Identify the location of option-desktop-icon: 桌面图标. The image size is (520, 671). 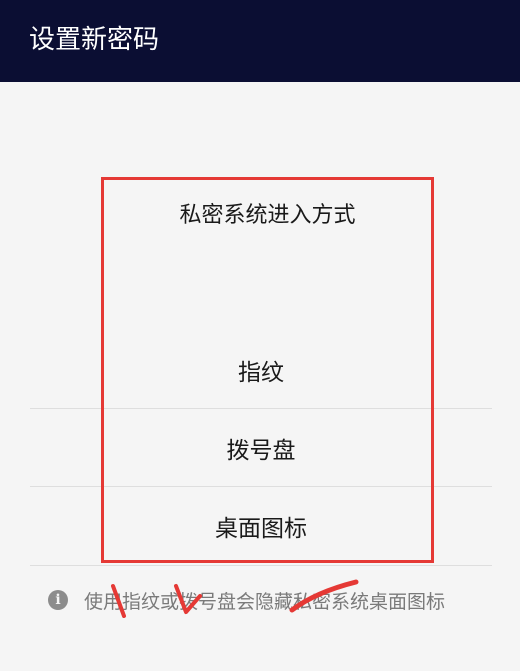
(261, 526).